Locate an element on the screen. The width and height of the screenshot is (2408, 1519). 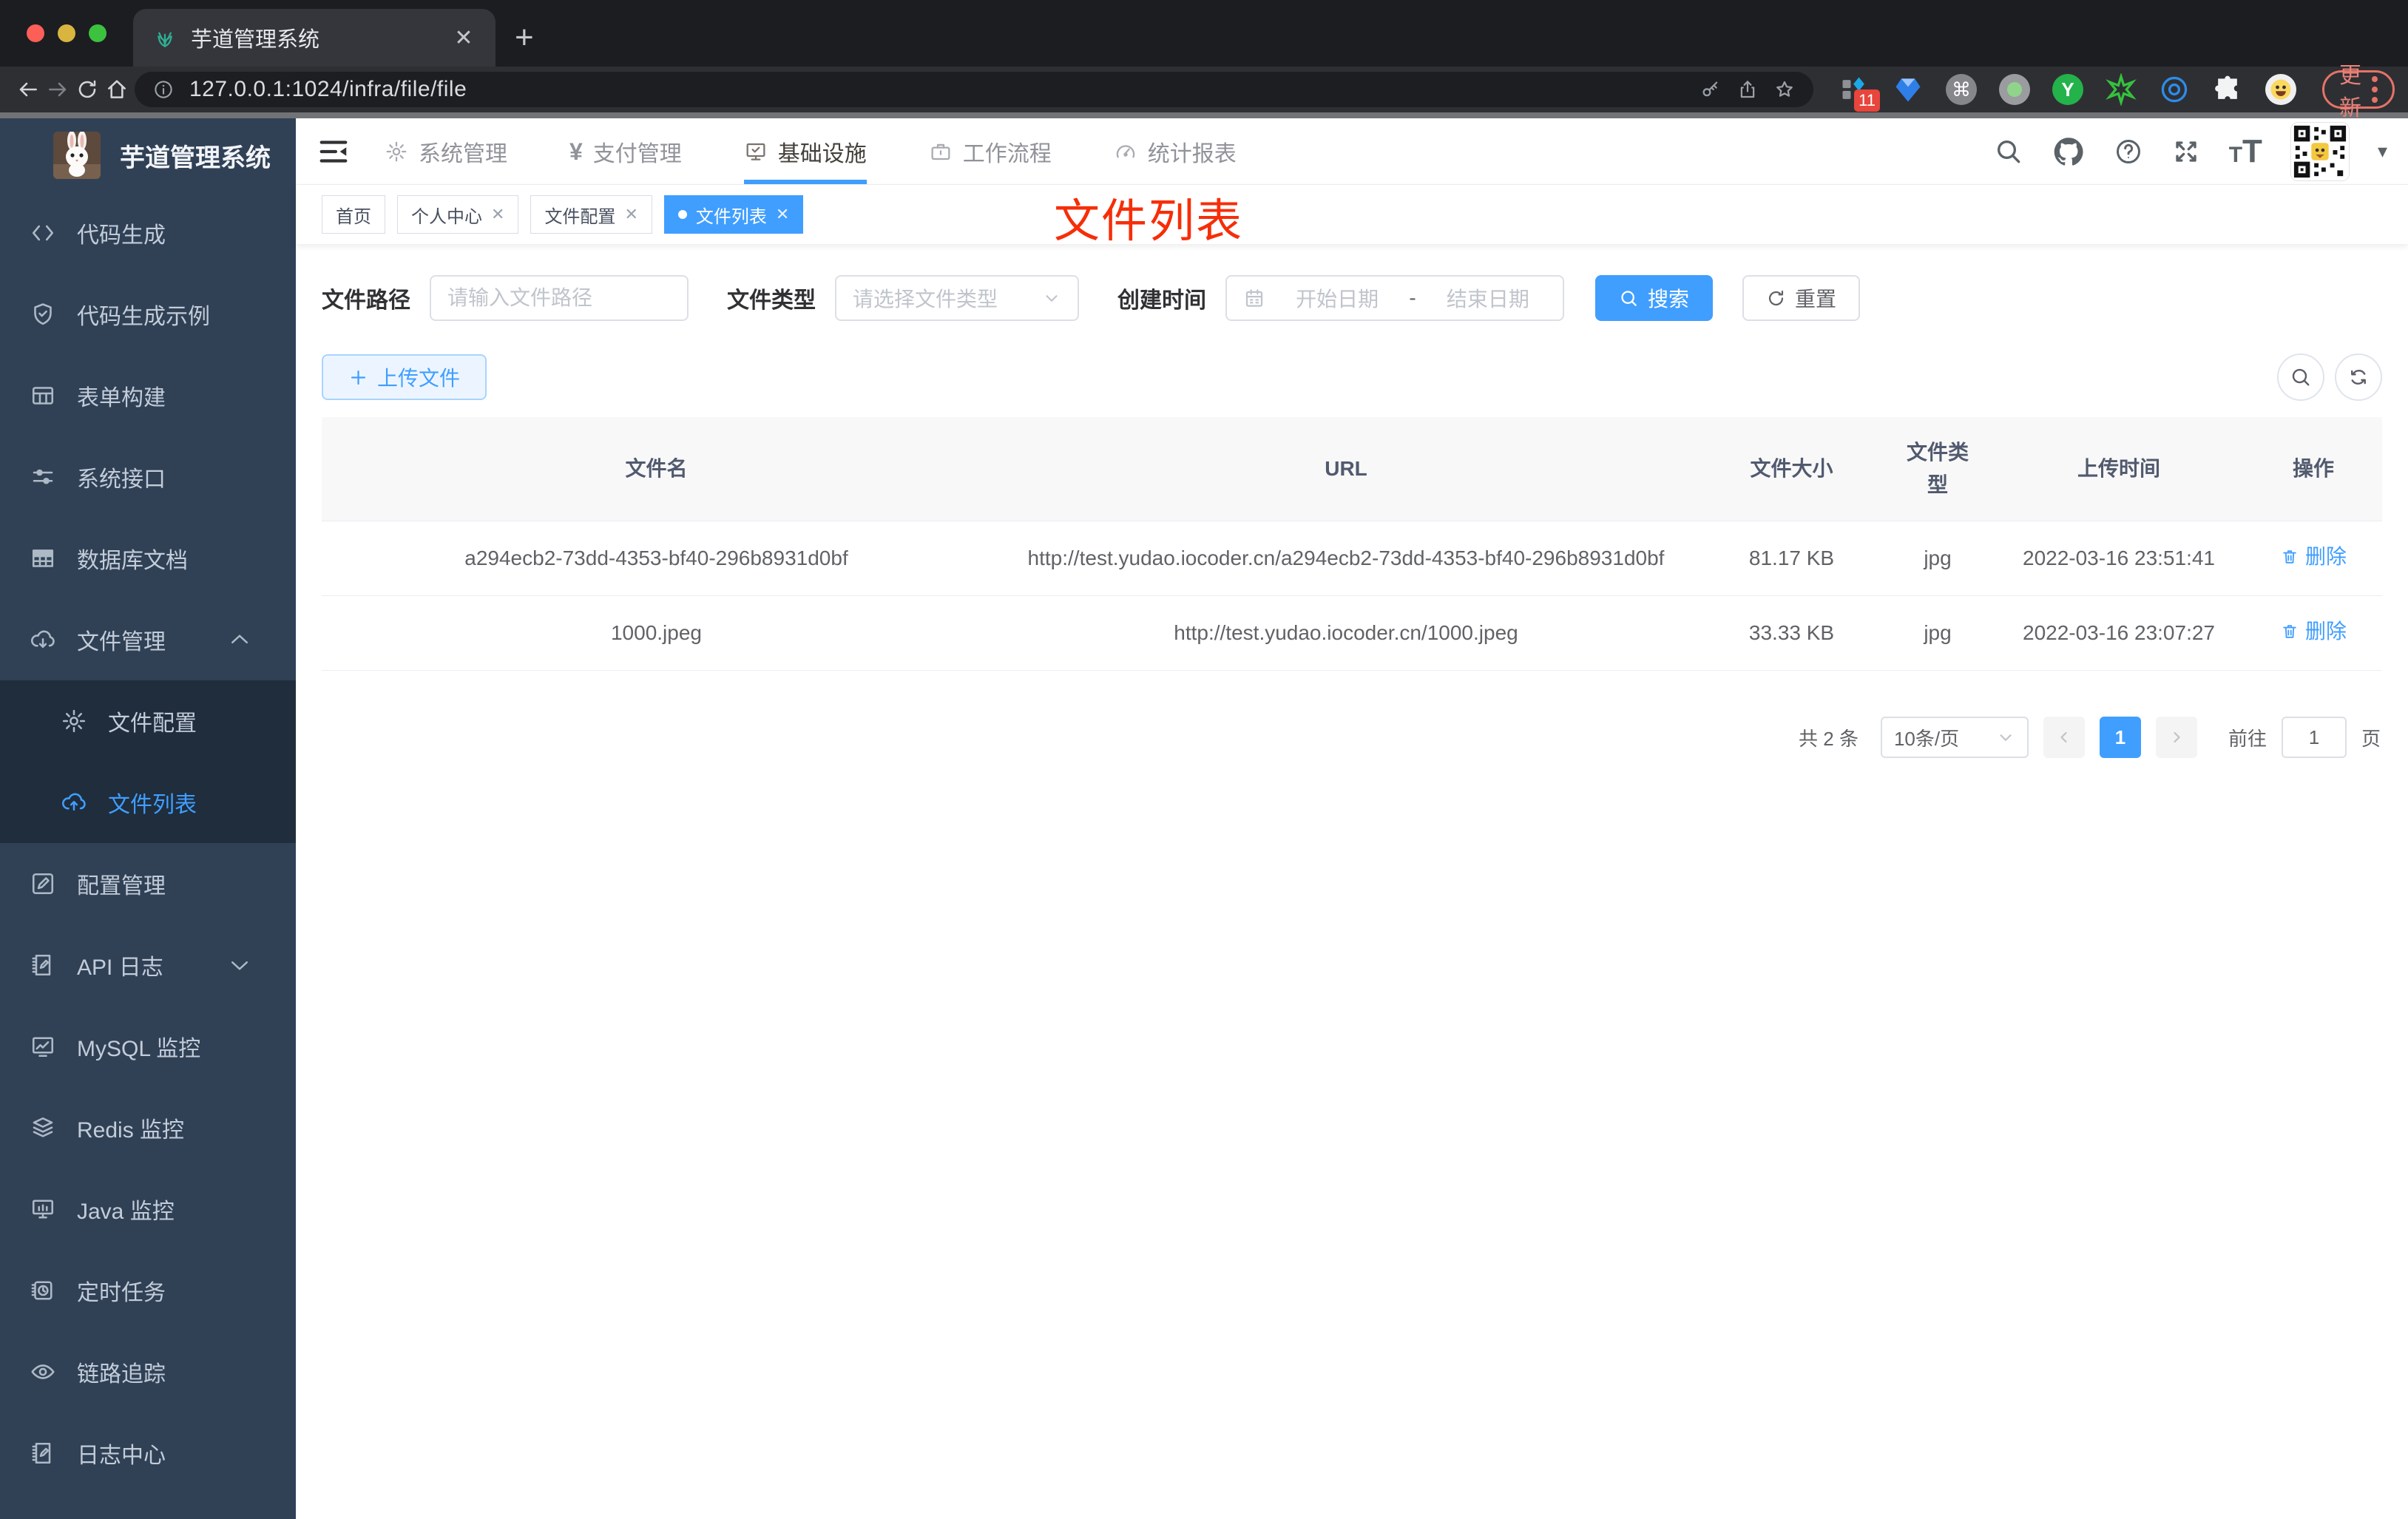
search-button: 搜索 is located at coordinates (1654, 298).